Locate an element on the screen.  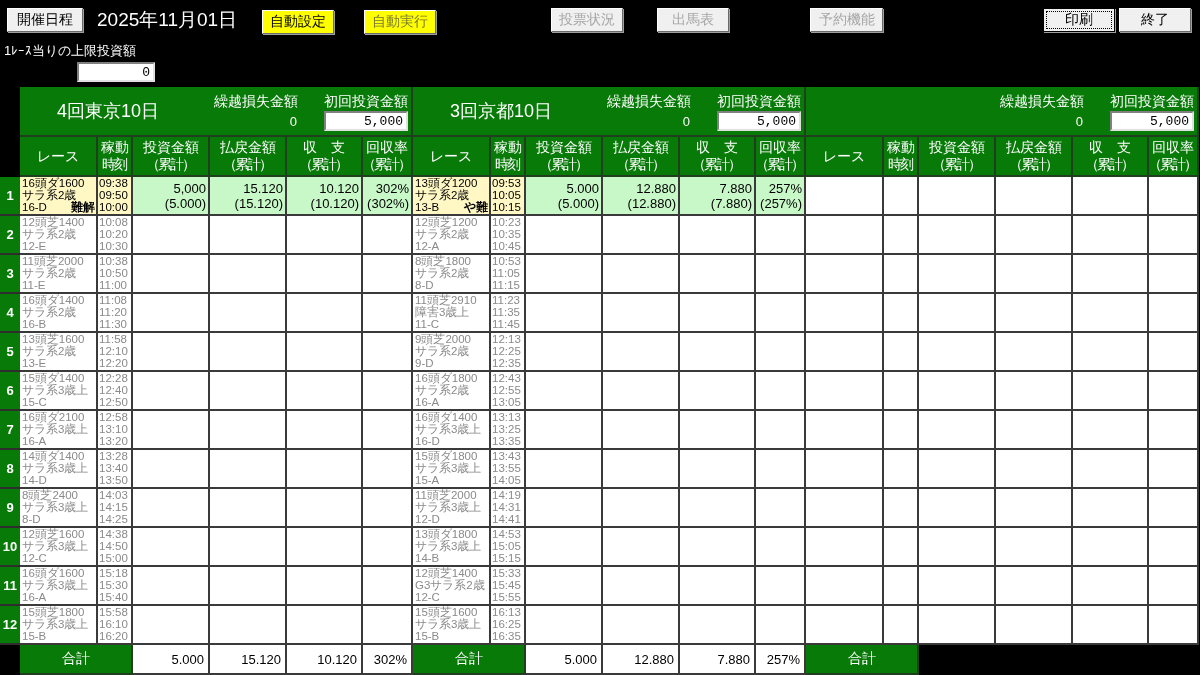
race-cell: 8頭芝1800 サラ系2歳 8-D is located at coordinates (452, 274).